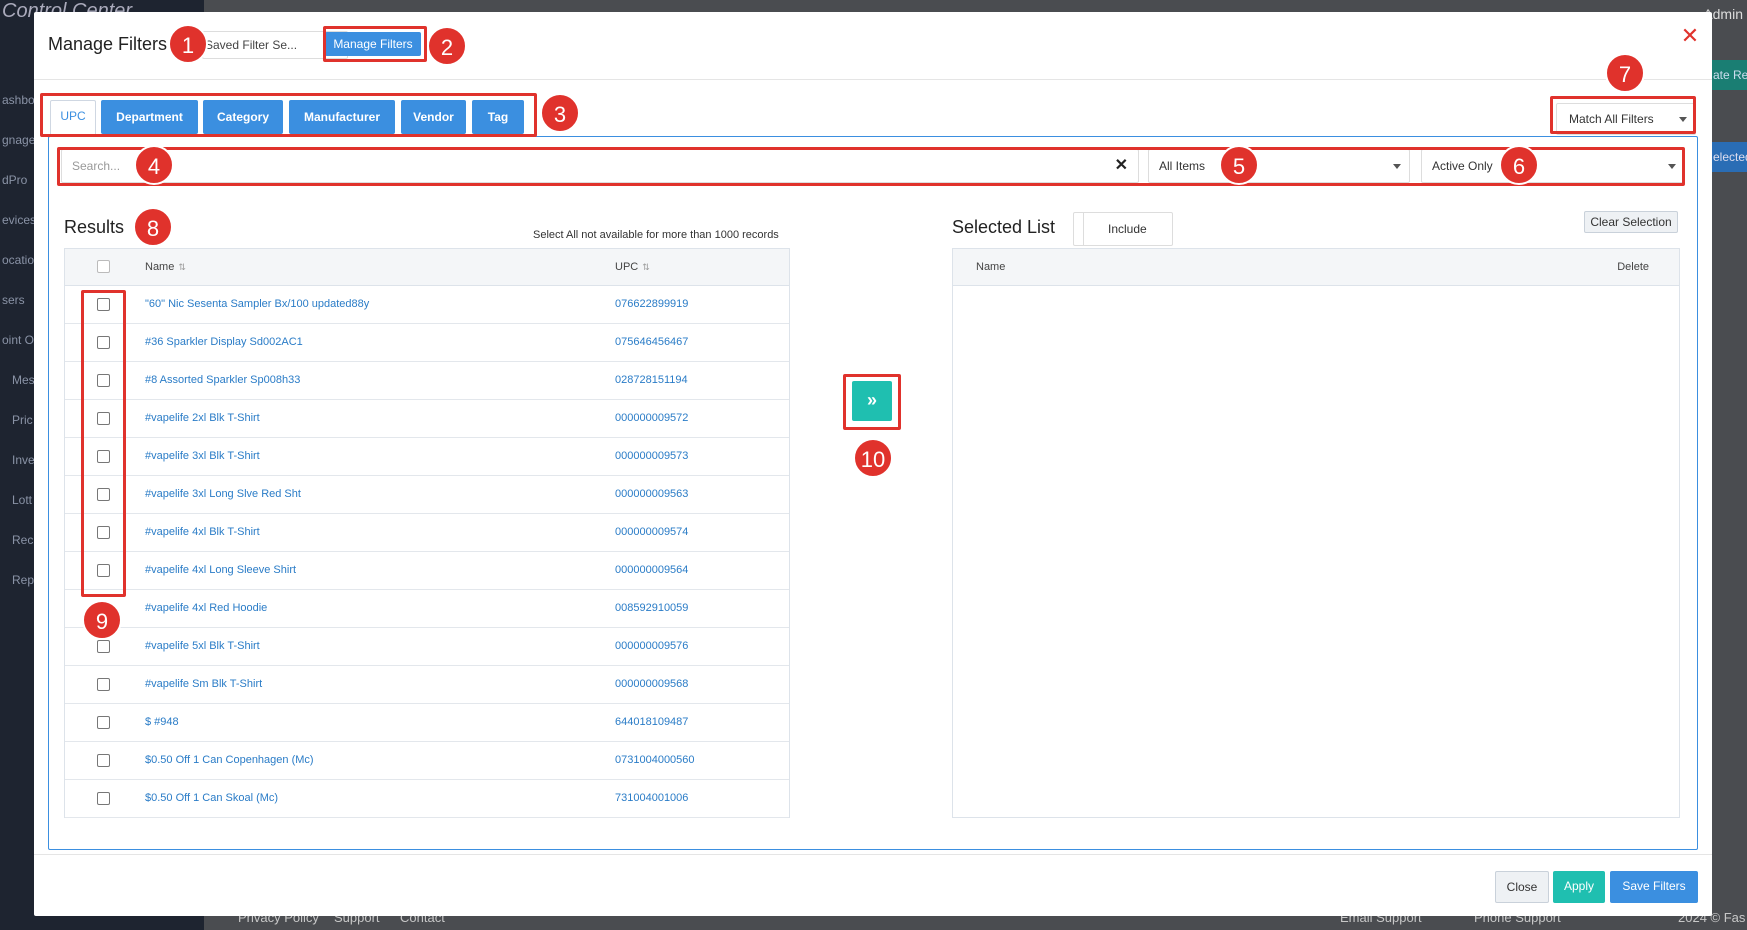 This screenshot has height=930, width=1747. Describe the element at coordinates (103, 266) in the screenshot. I see `select-all-checkbox` at that location.